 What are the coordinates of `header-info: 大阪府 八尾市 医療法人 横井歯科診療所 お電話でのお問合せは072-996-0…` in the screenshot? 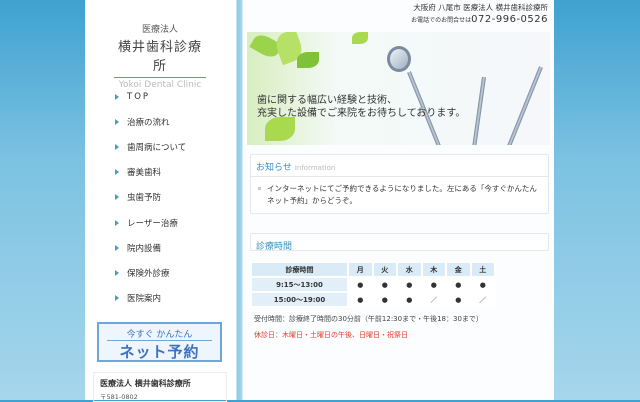 It's located at (479, 13).